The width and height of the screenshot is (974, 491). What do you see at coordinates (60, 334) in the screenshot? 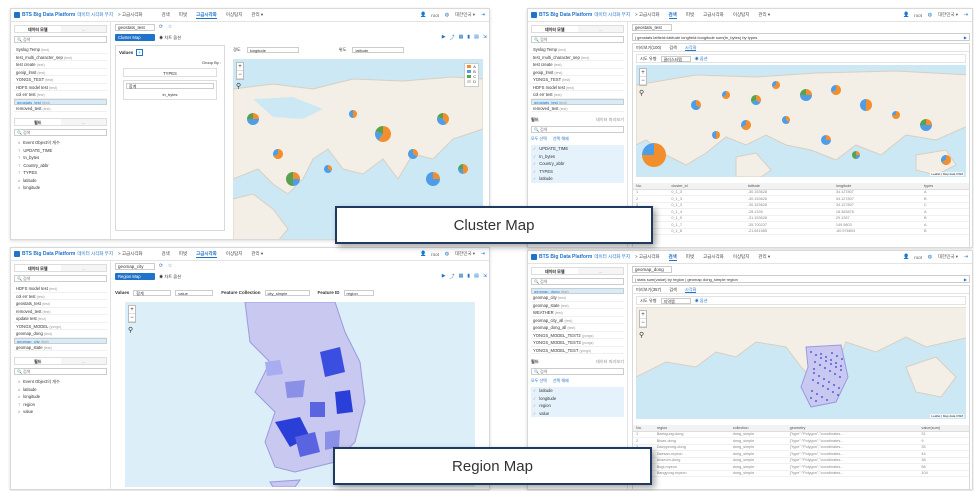
I see `model-list-item: geomap_dong (test)` at bounding box center [60, 334].